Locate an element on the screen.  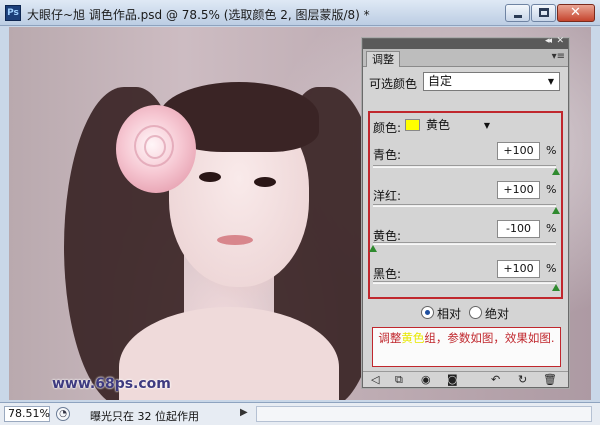
cyan-value-input: +100 is located at coordinates (518, 151).